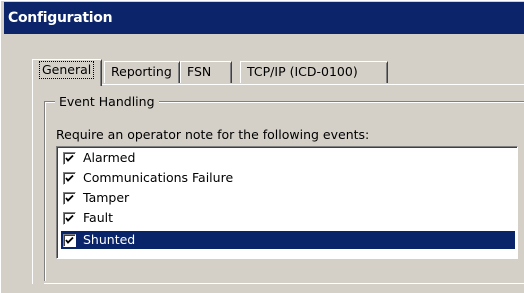 The height and width of the screenshot is (293, 524). What do you see at coordinates (302, 71) in the screenshot?
I see `tab-label: TCP/IP (ICD-0100)` at bounding box center [302, 71].